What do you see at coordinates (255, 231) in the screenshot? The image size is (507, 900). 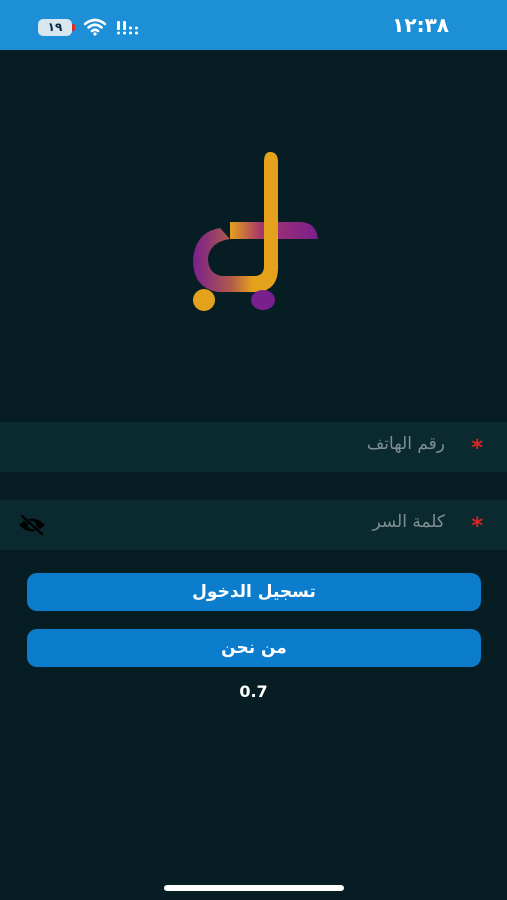 I see `brand-logo` at bounding box center [255, 231].